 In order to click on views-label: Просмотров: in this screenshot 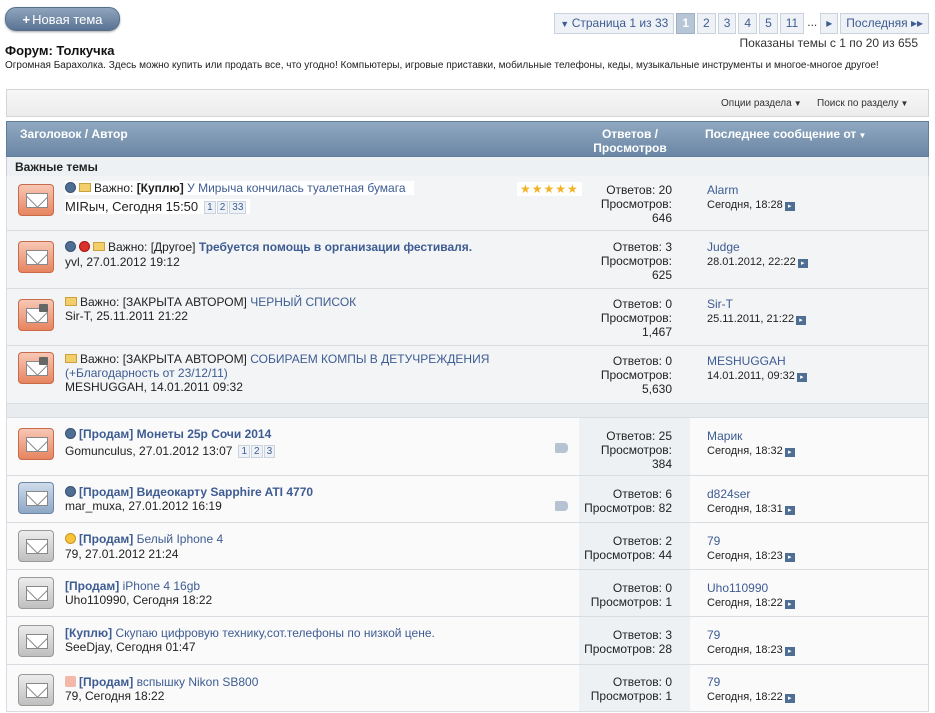, I will do `click(636, 375)`.